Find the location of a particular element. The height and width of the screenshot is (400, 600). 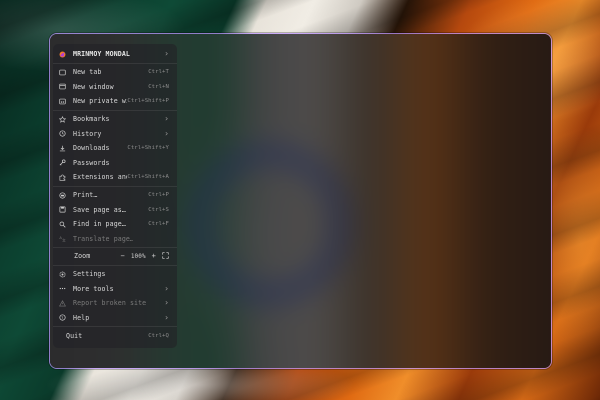

profile-name: MRINMOY MONDAL is located at coordinates (101, 54).